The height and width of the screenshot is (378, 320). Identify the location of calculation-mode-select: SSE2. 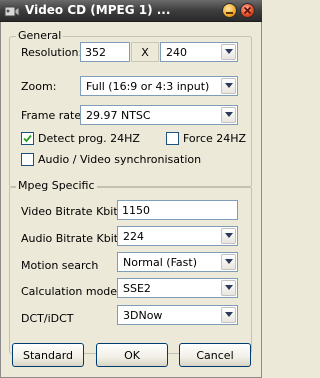
(177, 288).